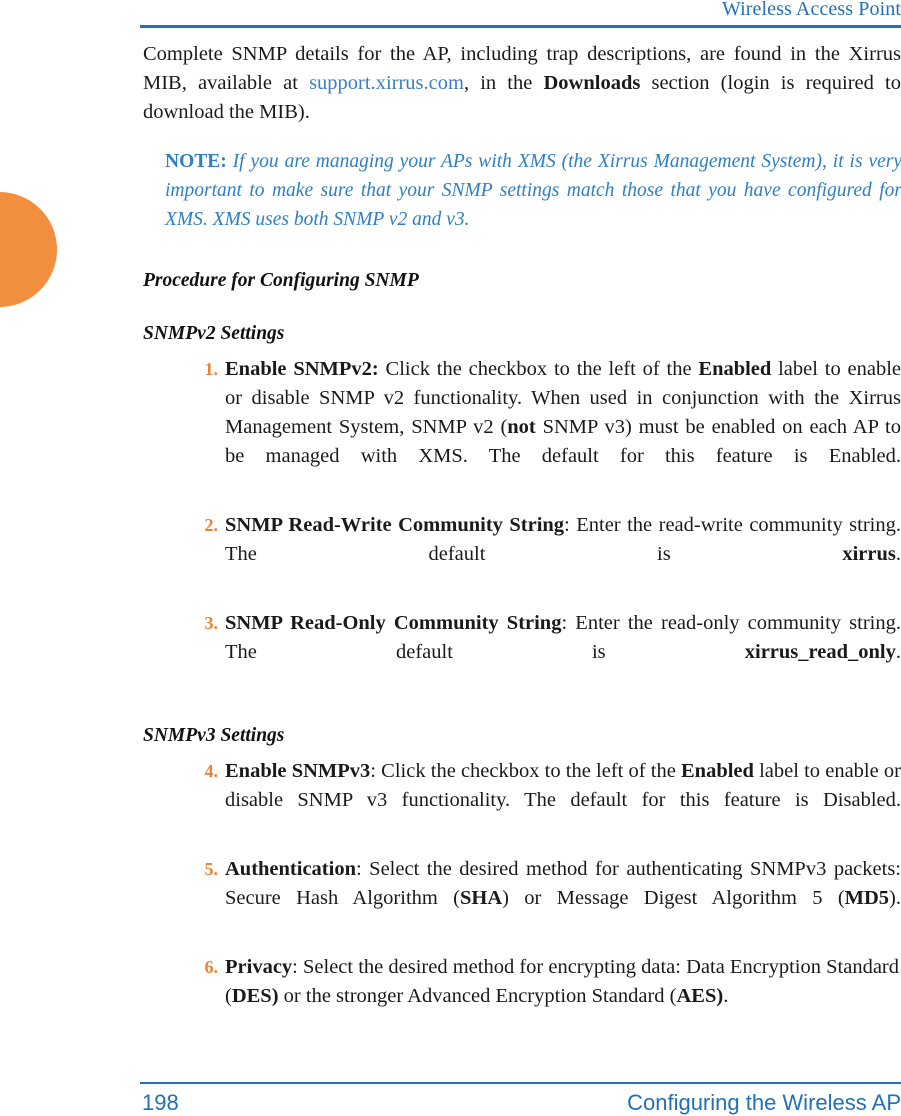 This screenshot has height=1116, width=901. I want to click on step-bold-lead: Privacy, so click(259, 967).